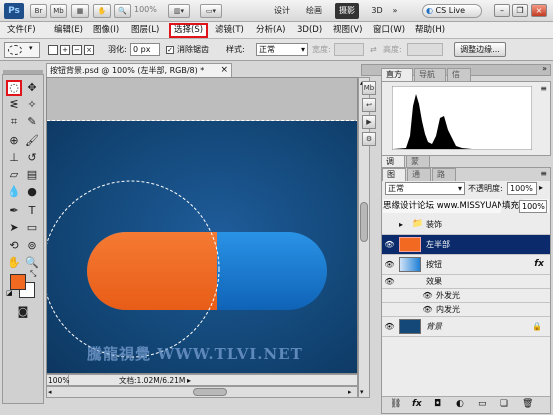  What do you see at coordinates (14, 105) in the screenshot?
I see `lasso-tool-icon: ᓬ` at bounding box center [14, 105].